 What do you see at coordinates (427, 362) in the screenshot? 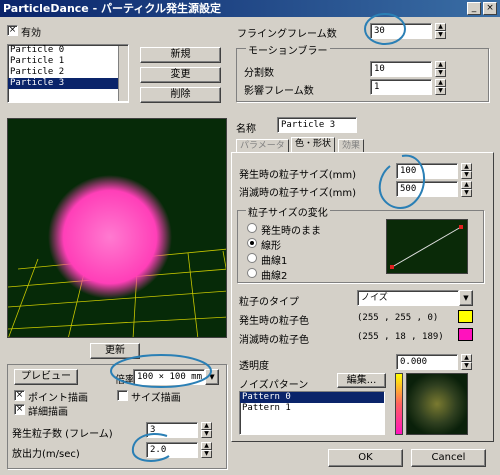
I see `opacity-input: 0.000` at bounding box center [427, 362].